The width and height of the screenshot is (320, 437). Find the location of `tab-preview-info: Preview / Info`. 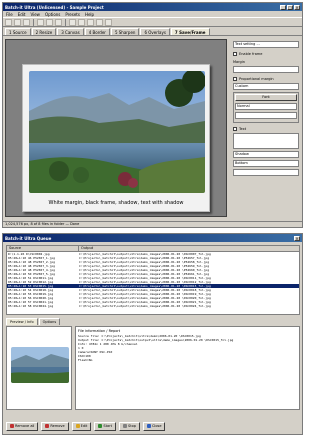

tab-preview-info: Preview / Info is located at coordinates (22, 321).